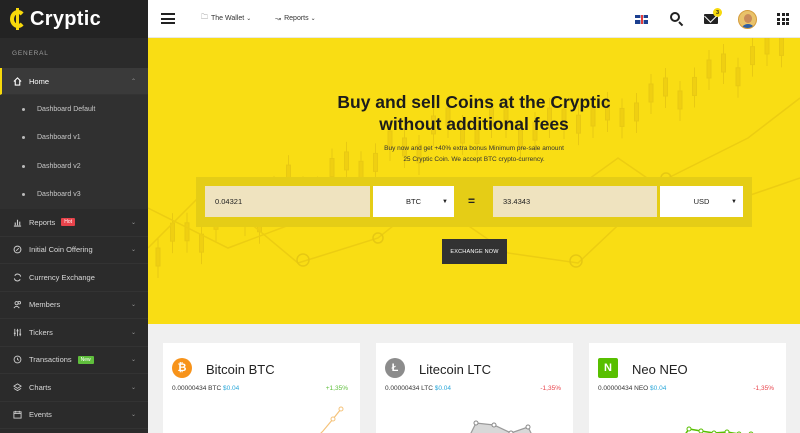  I want to click on sidebar-item-events: Events ⌄, so click(74, 415).